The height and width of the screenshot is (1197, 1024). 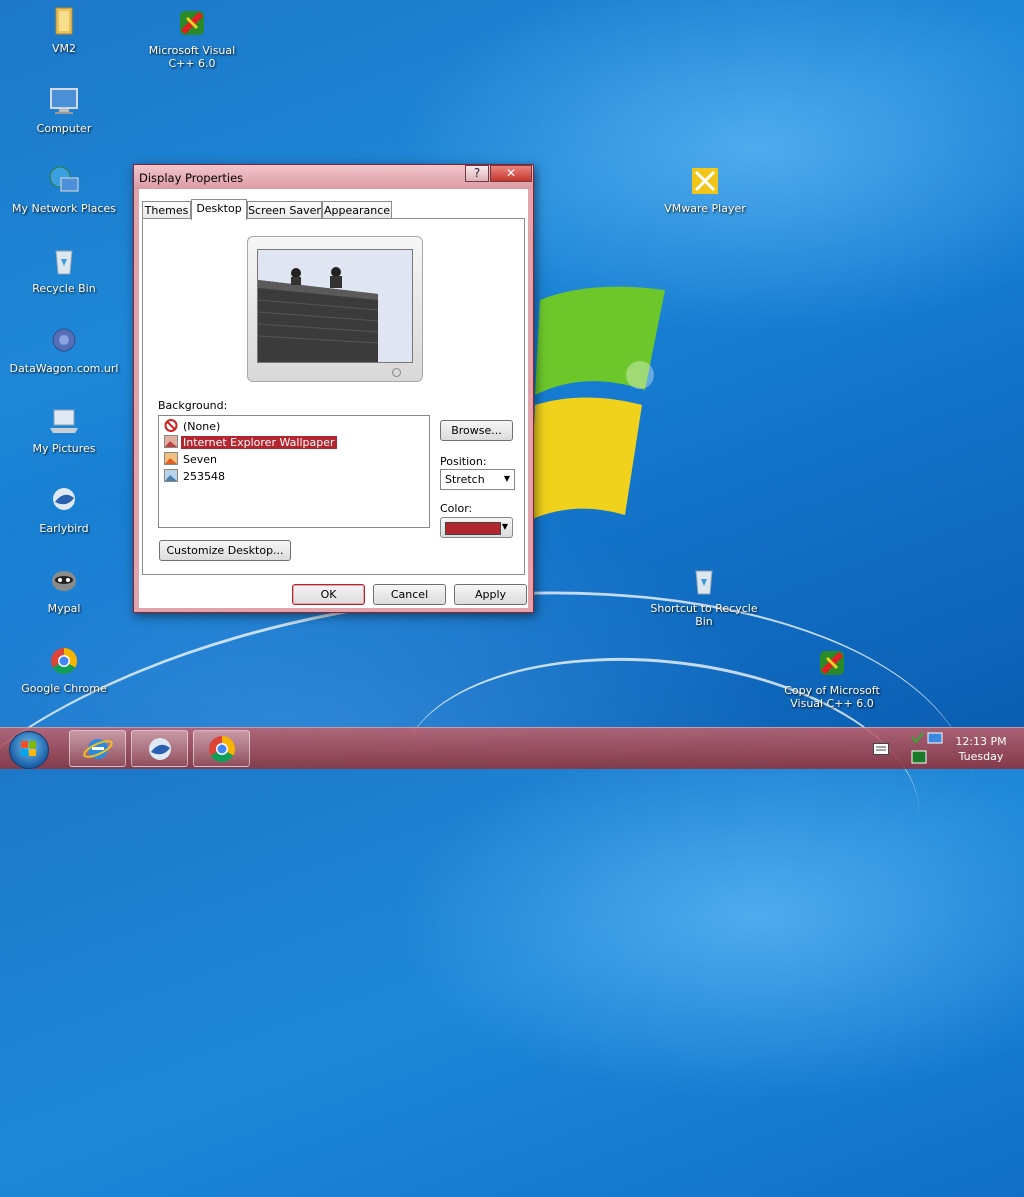 I want to click on url-shortcut-icon, so click(x=64, y=340).